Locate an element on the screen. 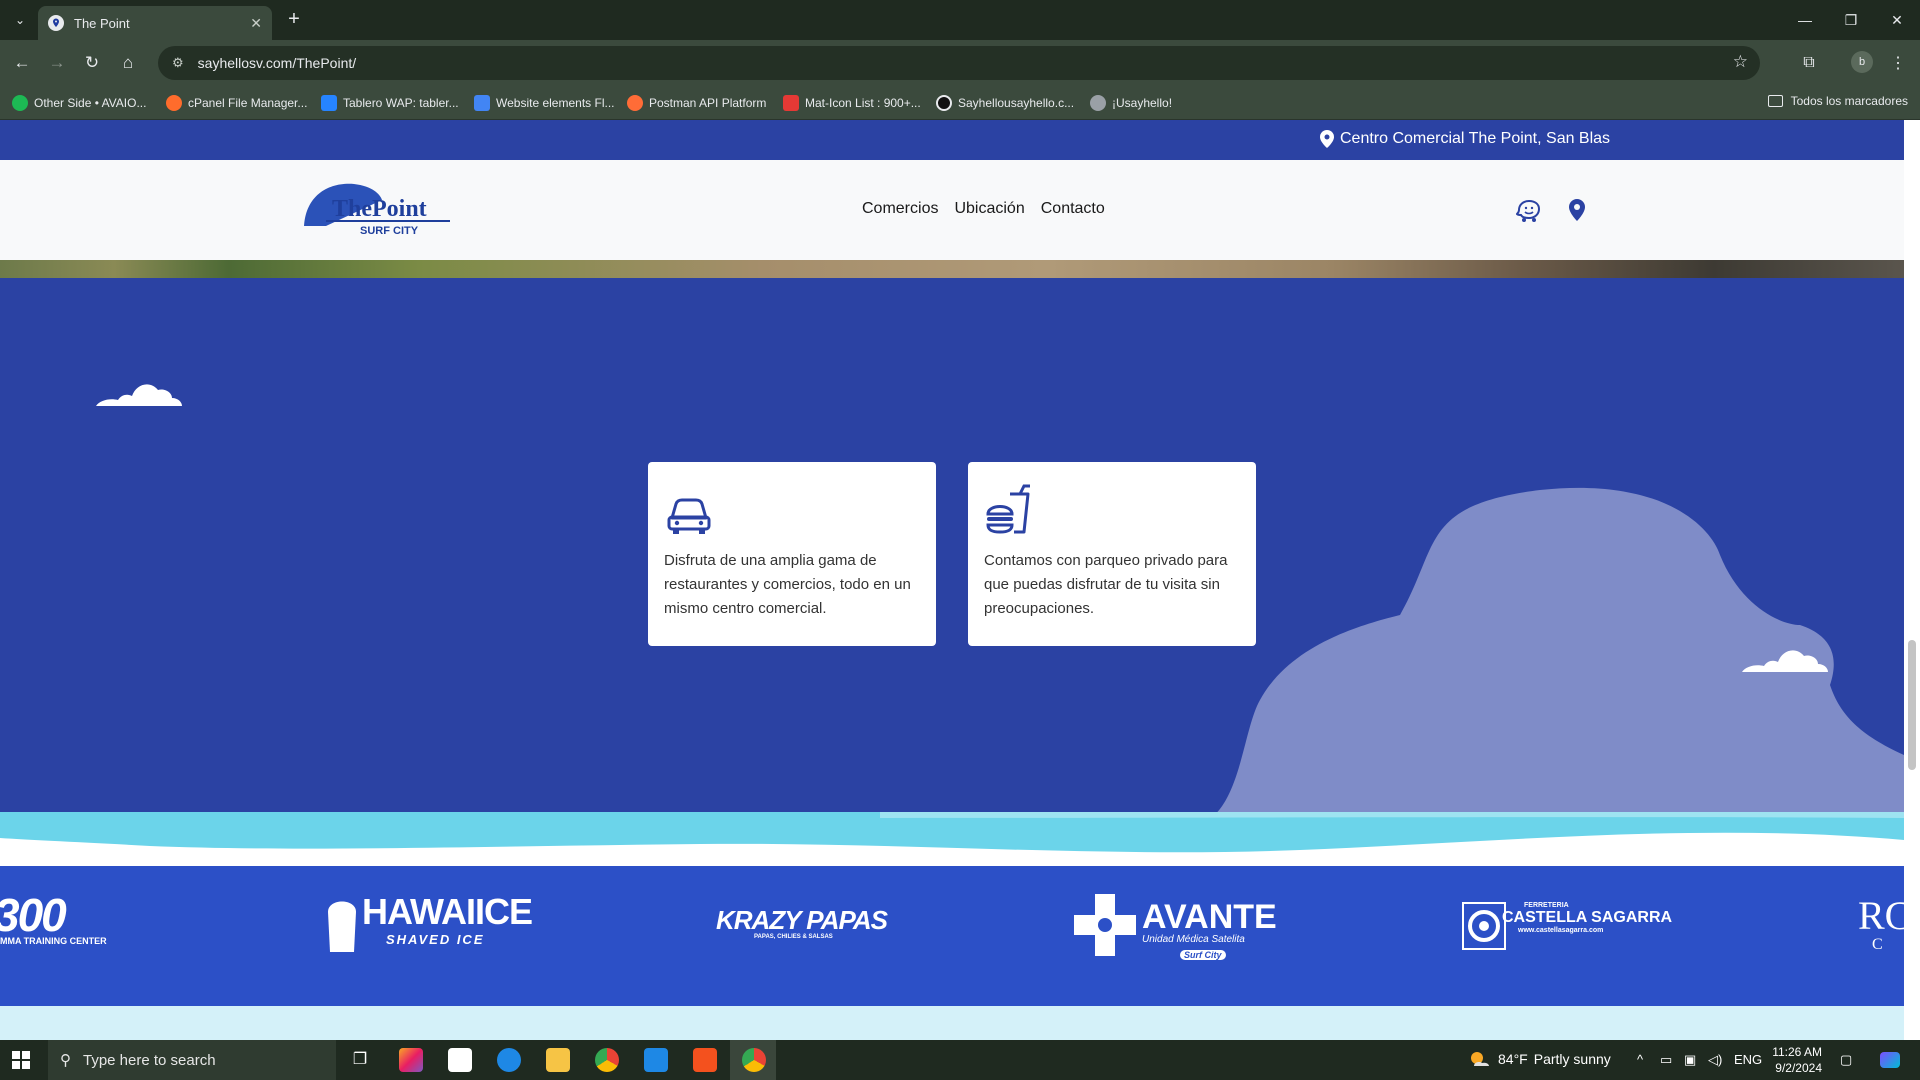 This screenshot has width=1920, height=1080. profile-avatar: b is located at coordinates (1862, 62).